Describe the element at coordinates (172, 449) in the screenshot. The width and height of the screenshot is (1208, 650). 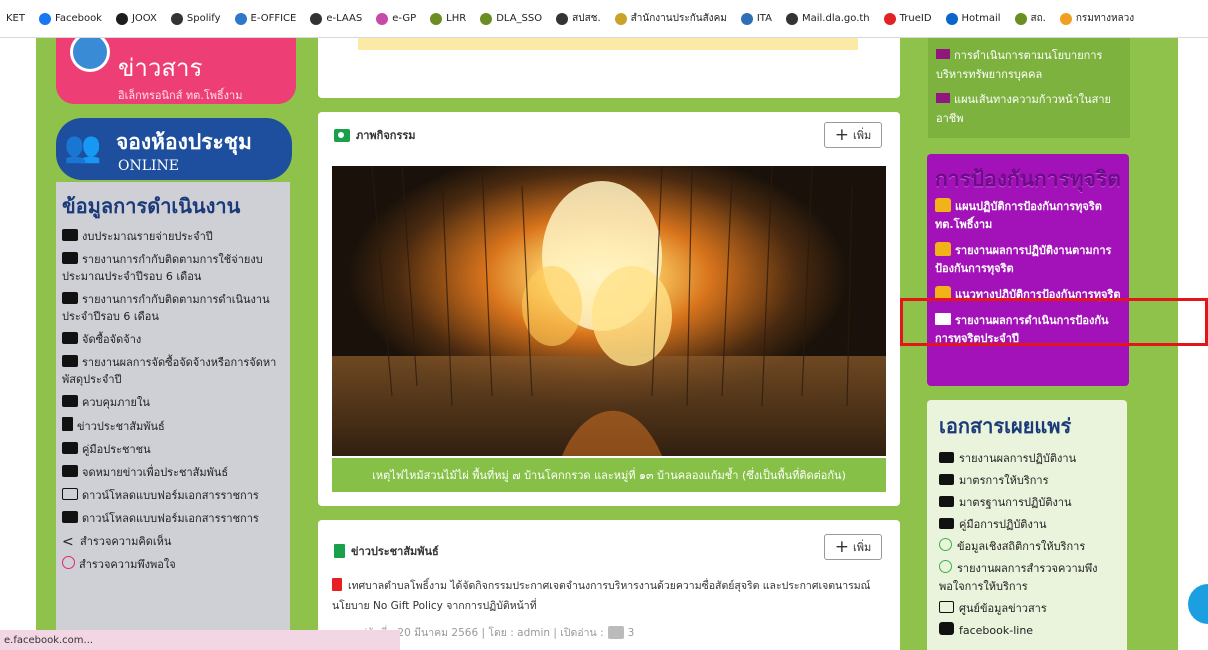
I see `operations-info-item: คู่มือประชาชน` at that location.